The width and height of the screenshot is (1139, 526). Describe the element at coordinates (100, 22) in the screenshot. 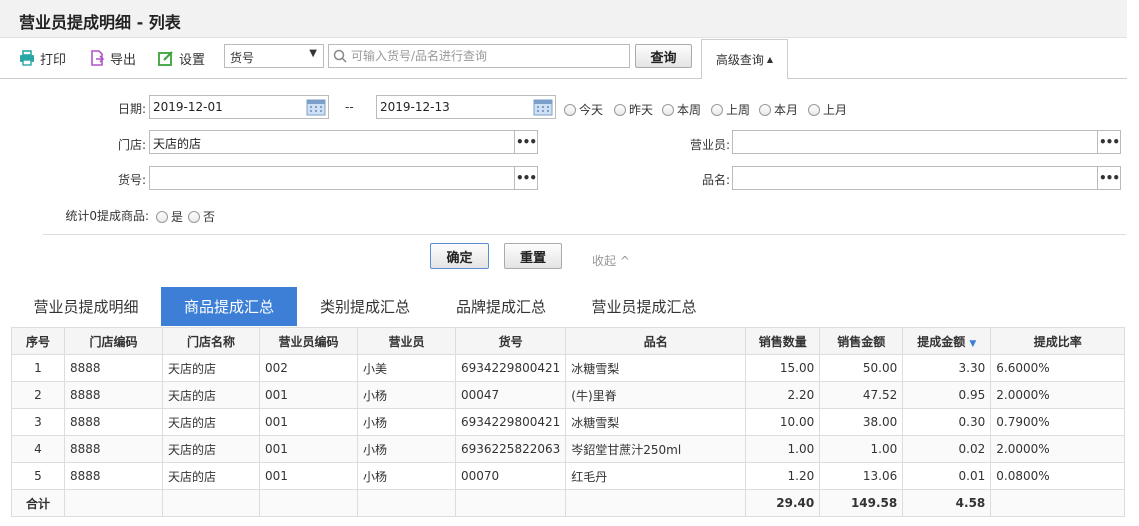

I see `page-title: 营业员提成明细 - 列表` at that location.